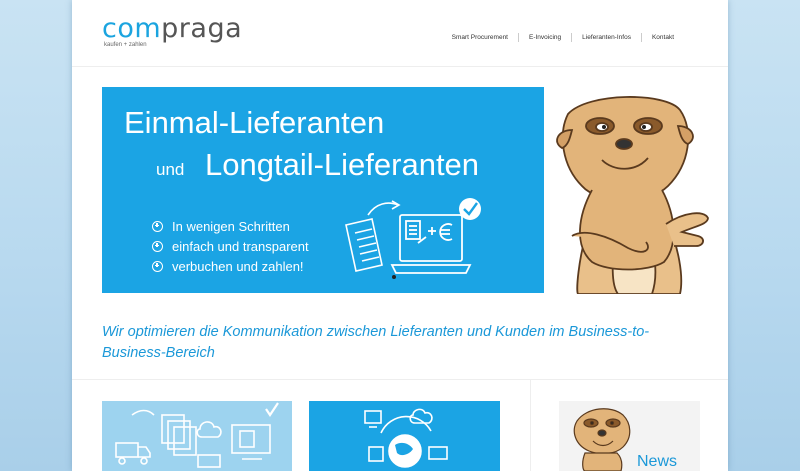 The image size is (800, 471). Describe the element at coordinates (238, 266) in the screenshot. I see `banner-bullet-text: verbuchen und zahlen!` at that location.